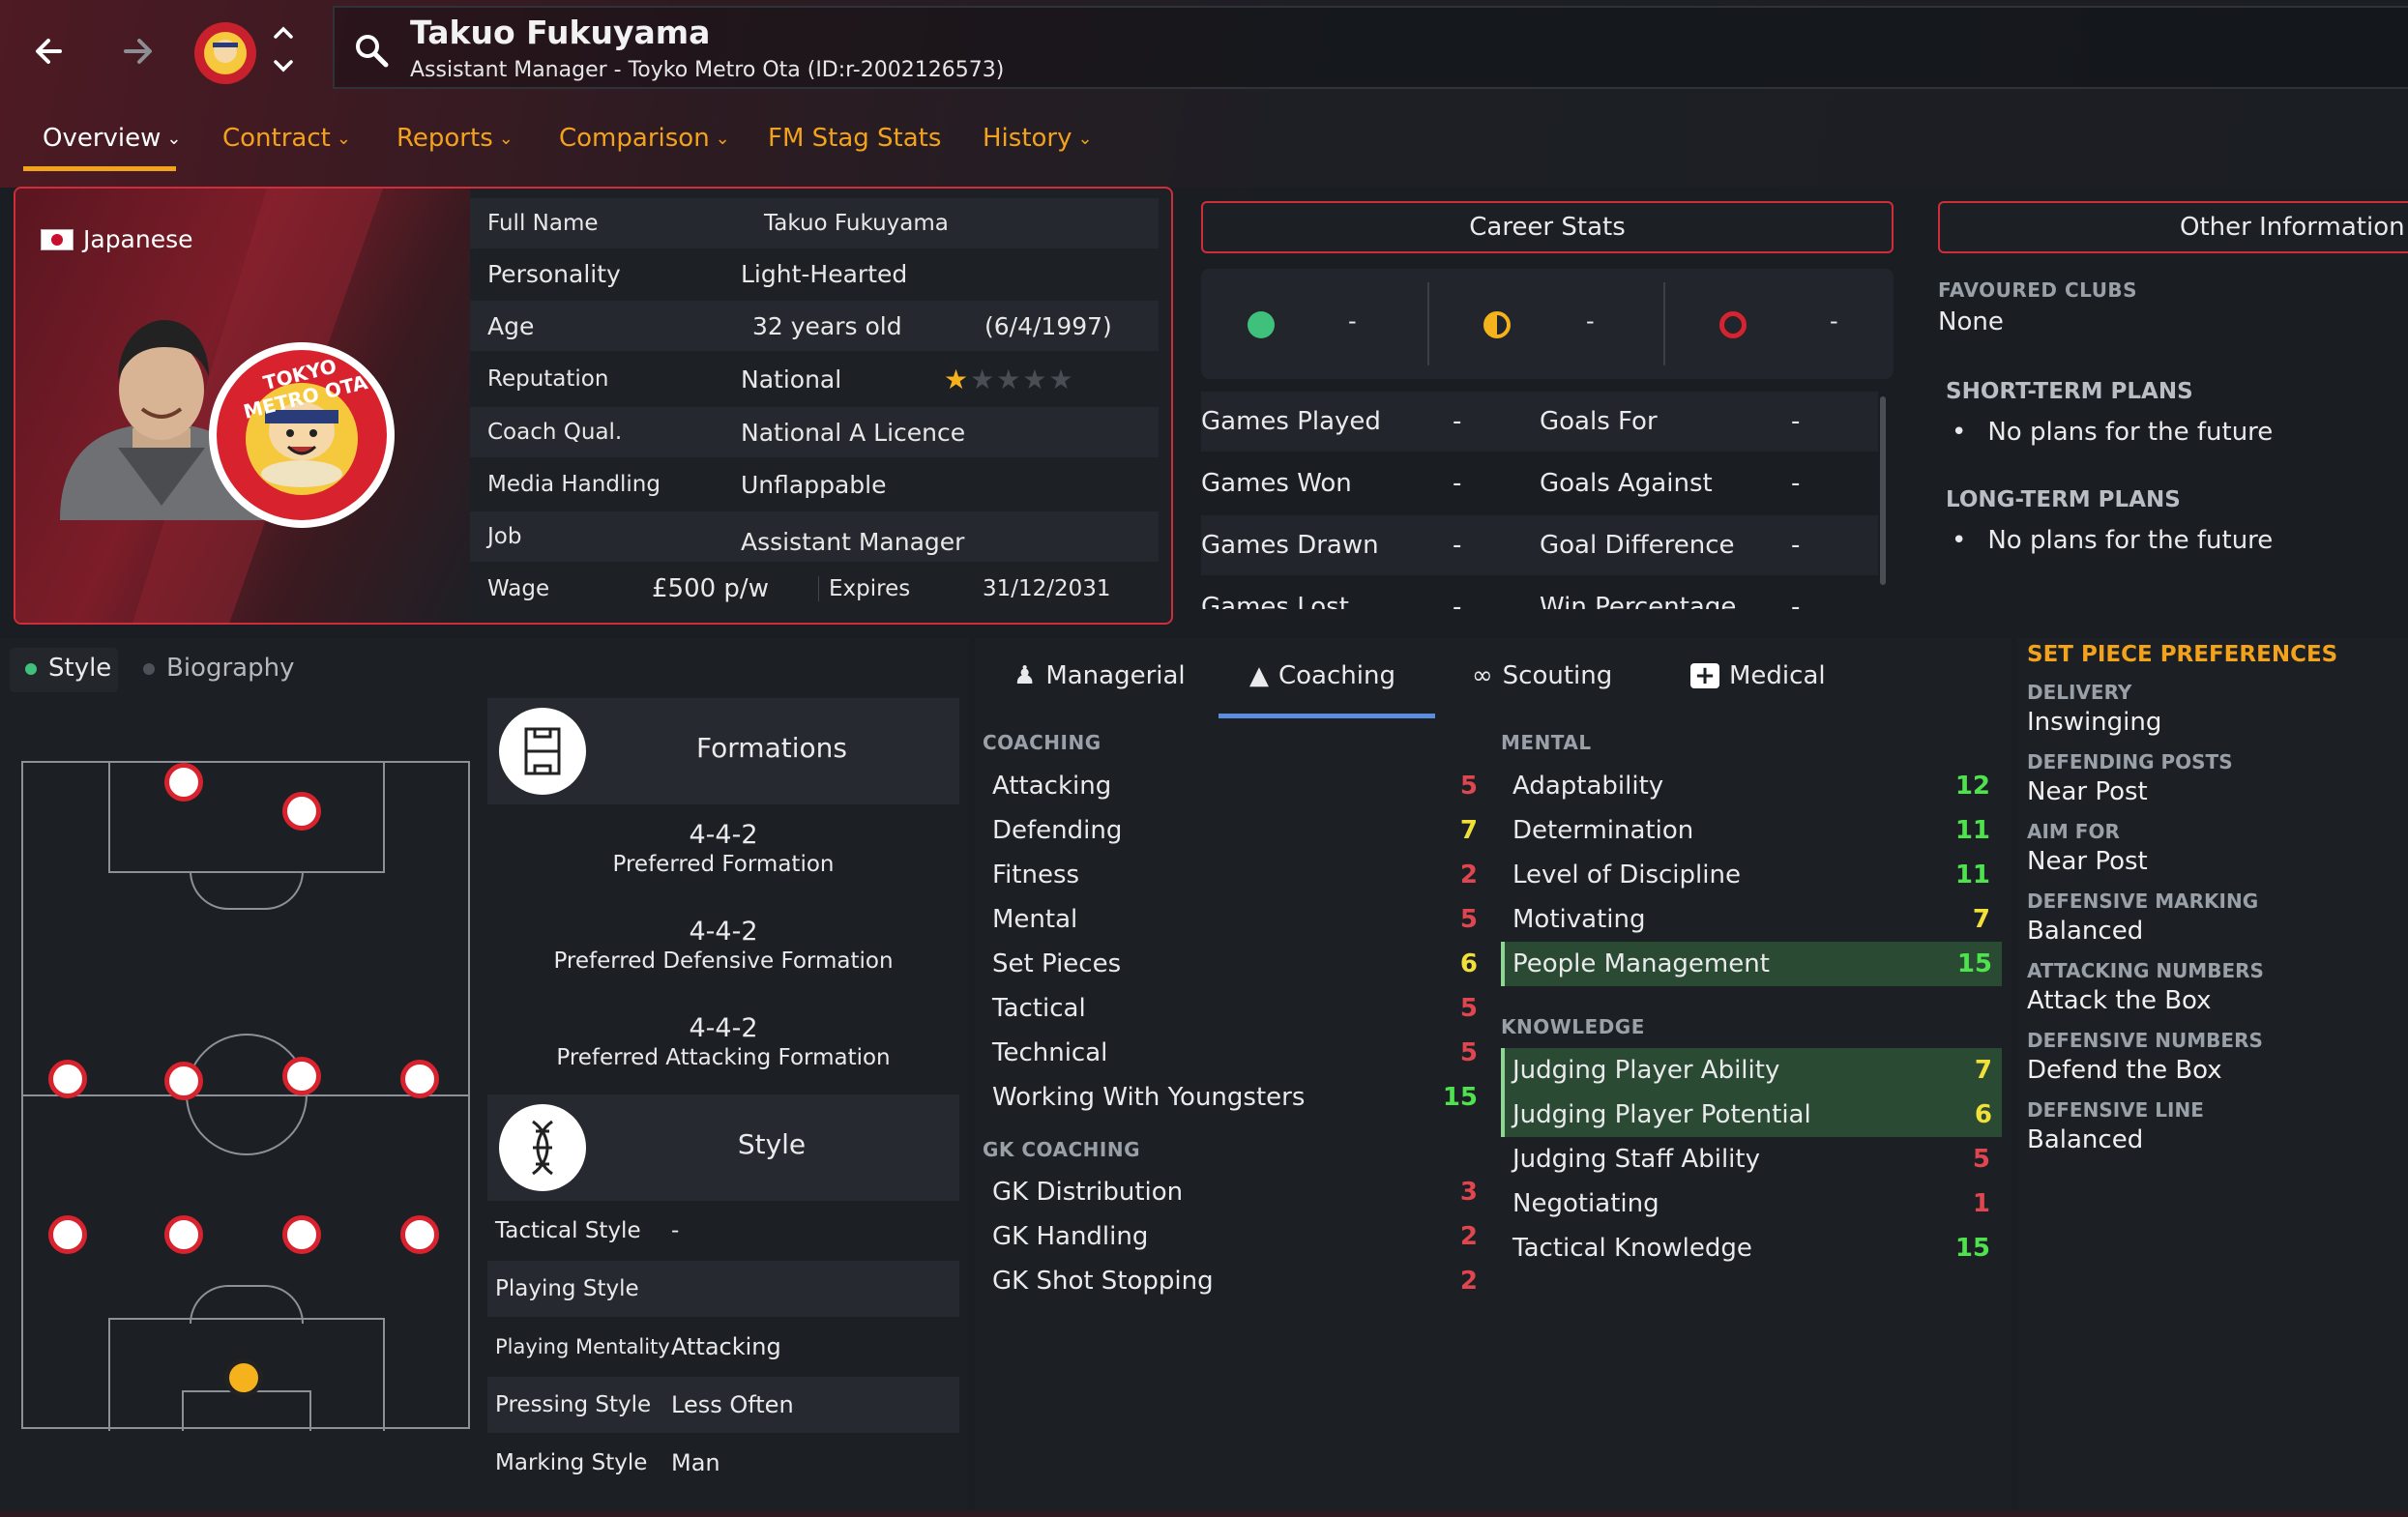 Image resolution: width=2408 pixels, height=1517 pixels. I want to click on bottom-border, so click(1204, 1513).